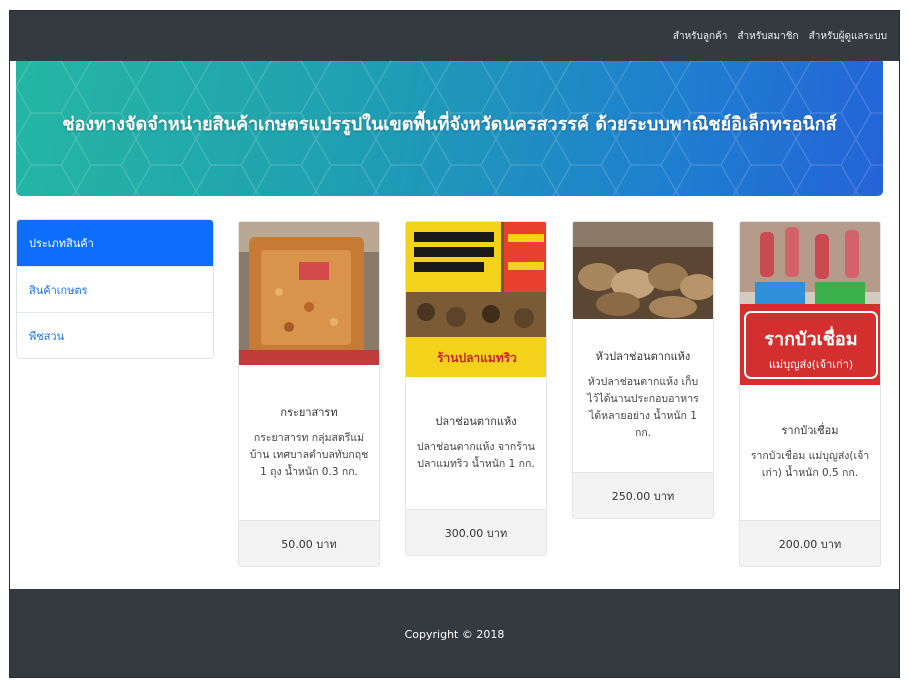 The width and height of the screenshot is (909, 680). Describe the element at coordinates (811, 364) in the screenshot. I see `sign-subtext: แม่บุญส่ง(เจ้าเก่า)` at that location.